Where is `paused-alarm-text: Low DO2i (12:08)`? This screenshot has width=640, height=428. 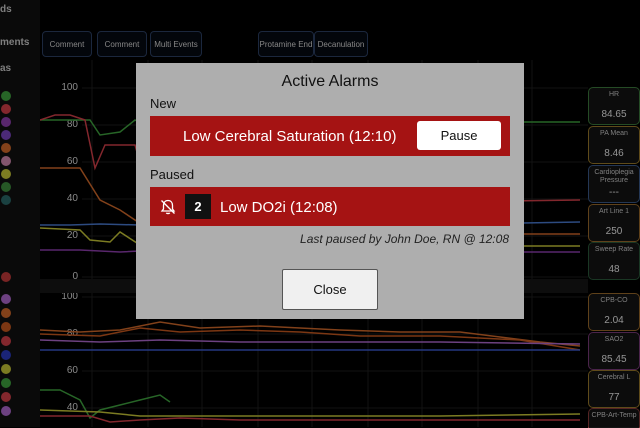 paused-alarm-text: Low DO2i (12:08) is located at coordinates (279, 207).